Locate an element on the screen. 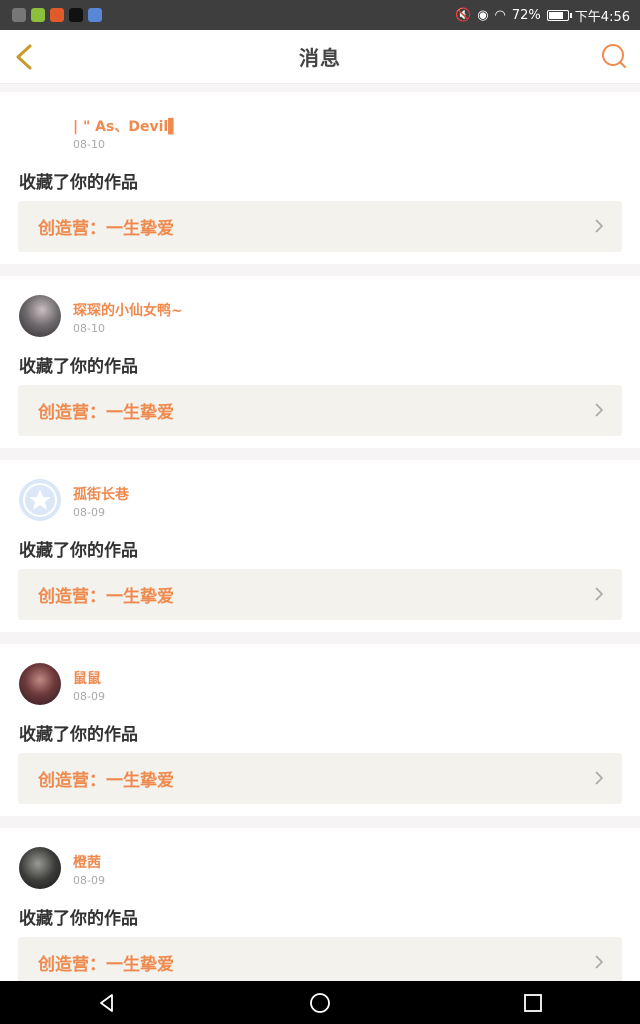 The width and height of the screenshot is (640, 1024). circle-home-icon is located at coordinates (320, 1002).